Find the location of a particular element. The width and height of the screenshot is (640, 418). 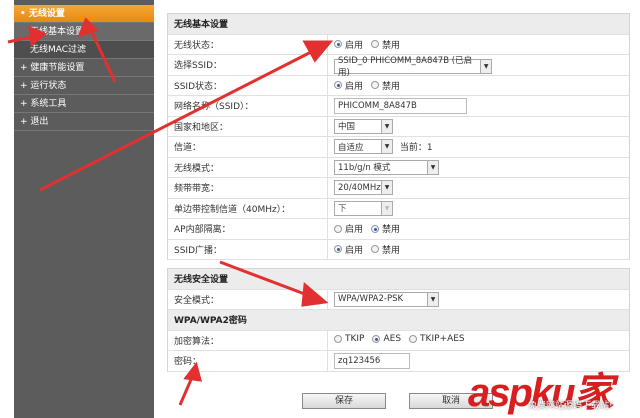

watermark-tagline: 免费网站源码下载站! is located at coordinates (570, 406).